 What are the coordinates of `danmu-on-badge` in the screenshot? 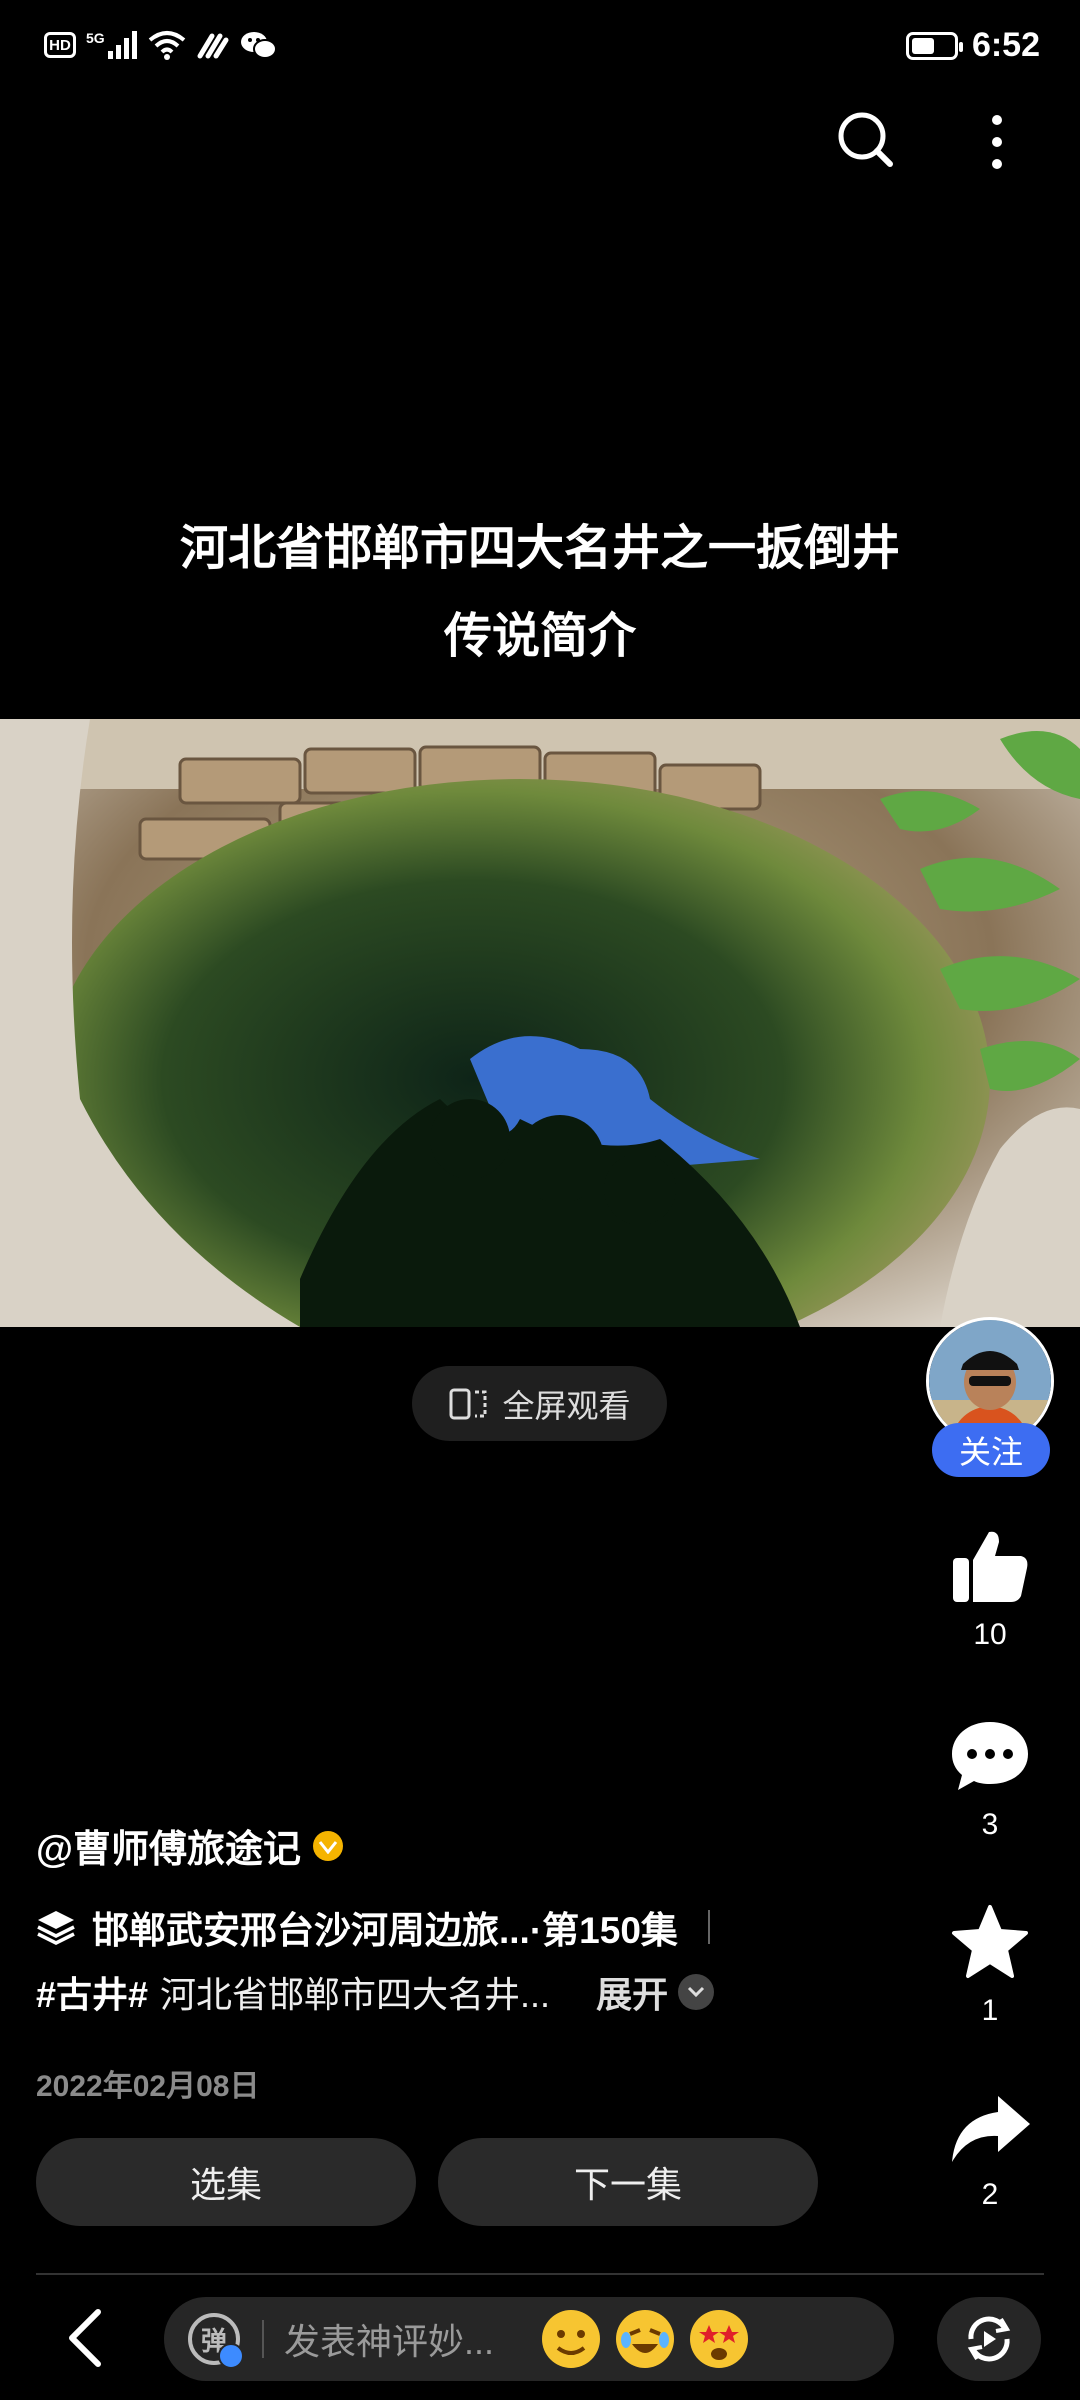 It's located at (231, 2356).